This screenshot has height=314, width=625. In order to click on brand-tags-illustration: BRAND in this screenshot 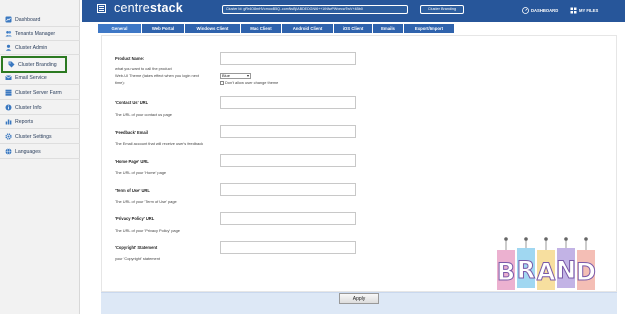, I will do `click(546, 263)`.